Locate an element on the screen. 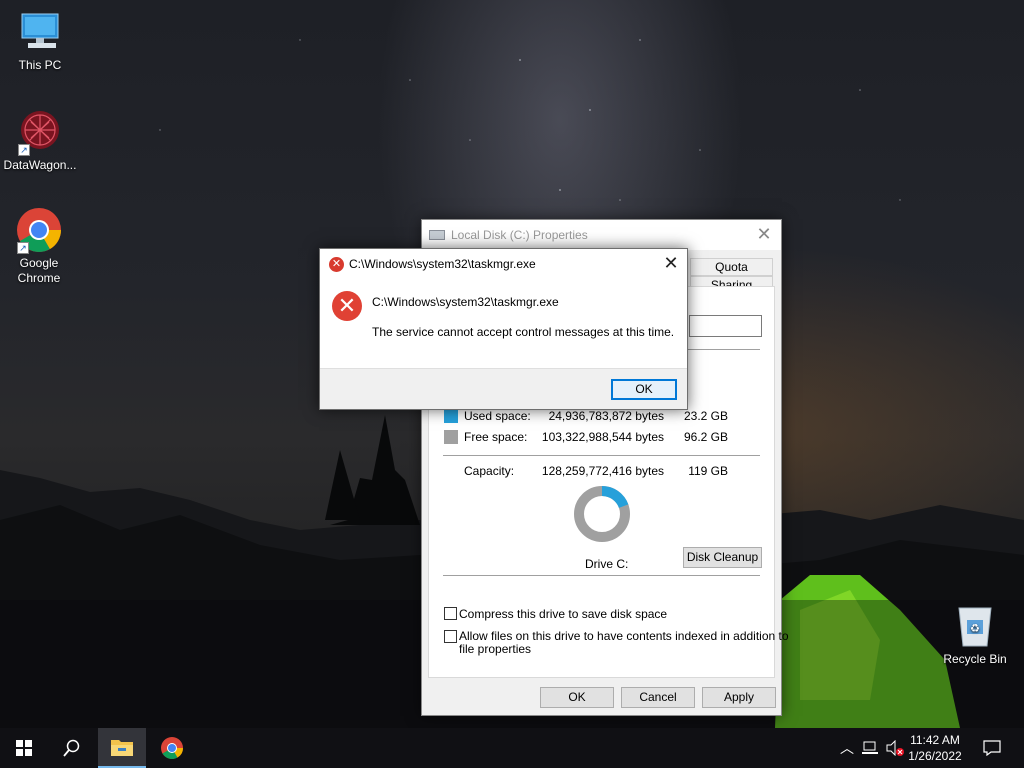 The image size is (1024, 768). desktop-icon-this-pc: This PC is located at coordinates (40, 40).